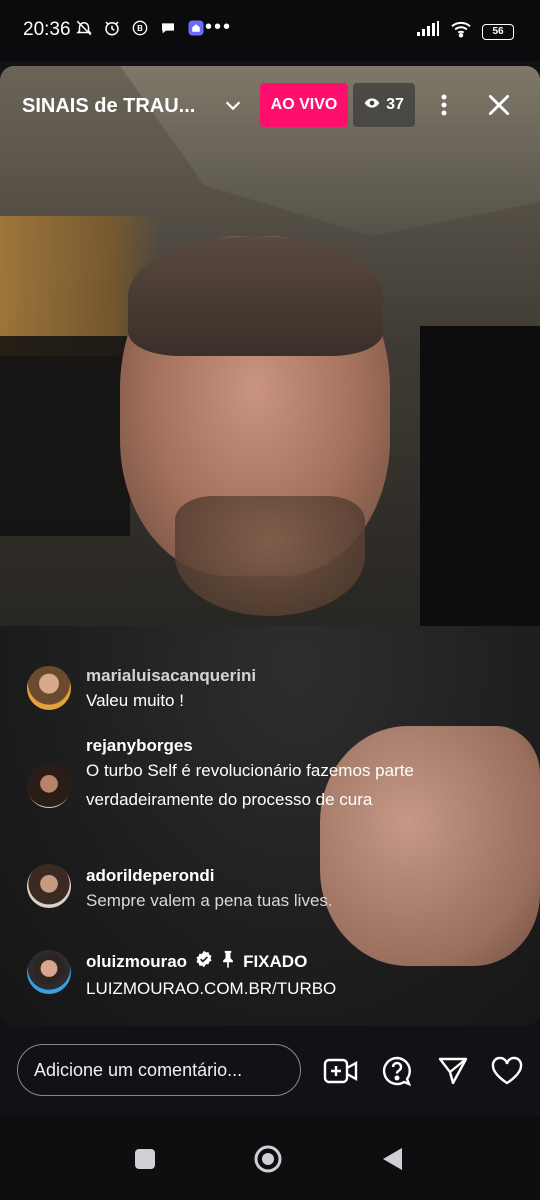 This screenshot has height=1200, width=540. Describe the element at coordinates (392, 1159) in the screenshot. I see `back-icon` at that location.